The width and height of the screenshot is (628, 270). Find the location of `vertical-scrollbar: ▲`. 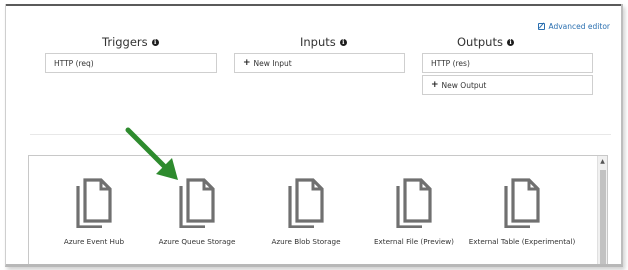

vertical-scrollbar: ▲ is located at coordinates (602, 210).